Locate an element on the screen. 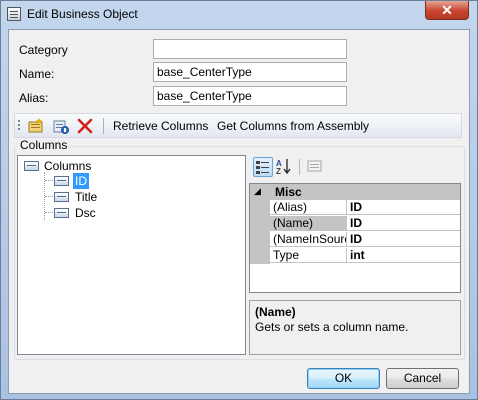 The height and width of the screenshot is (400, 478). alphabetical-sort-icon: AZ is located at coordinates (285, 167).